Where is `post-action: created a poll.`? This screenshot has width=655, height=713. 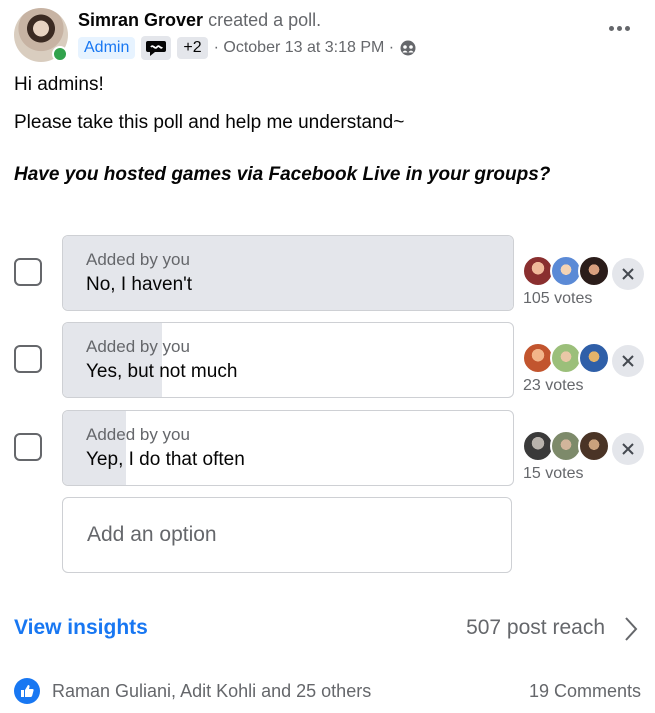 post-action: created a poll. is located at coordinates (265, 20).